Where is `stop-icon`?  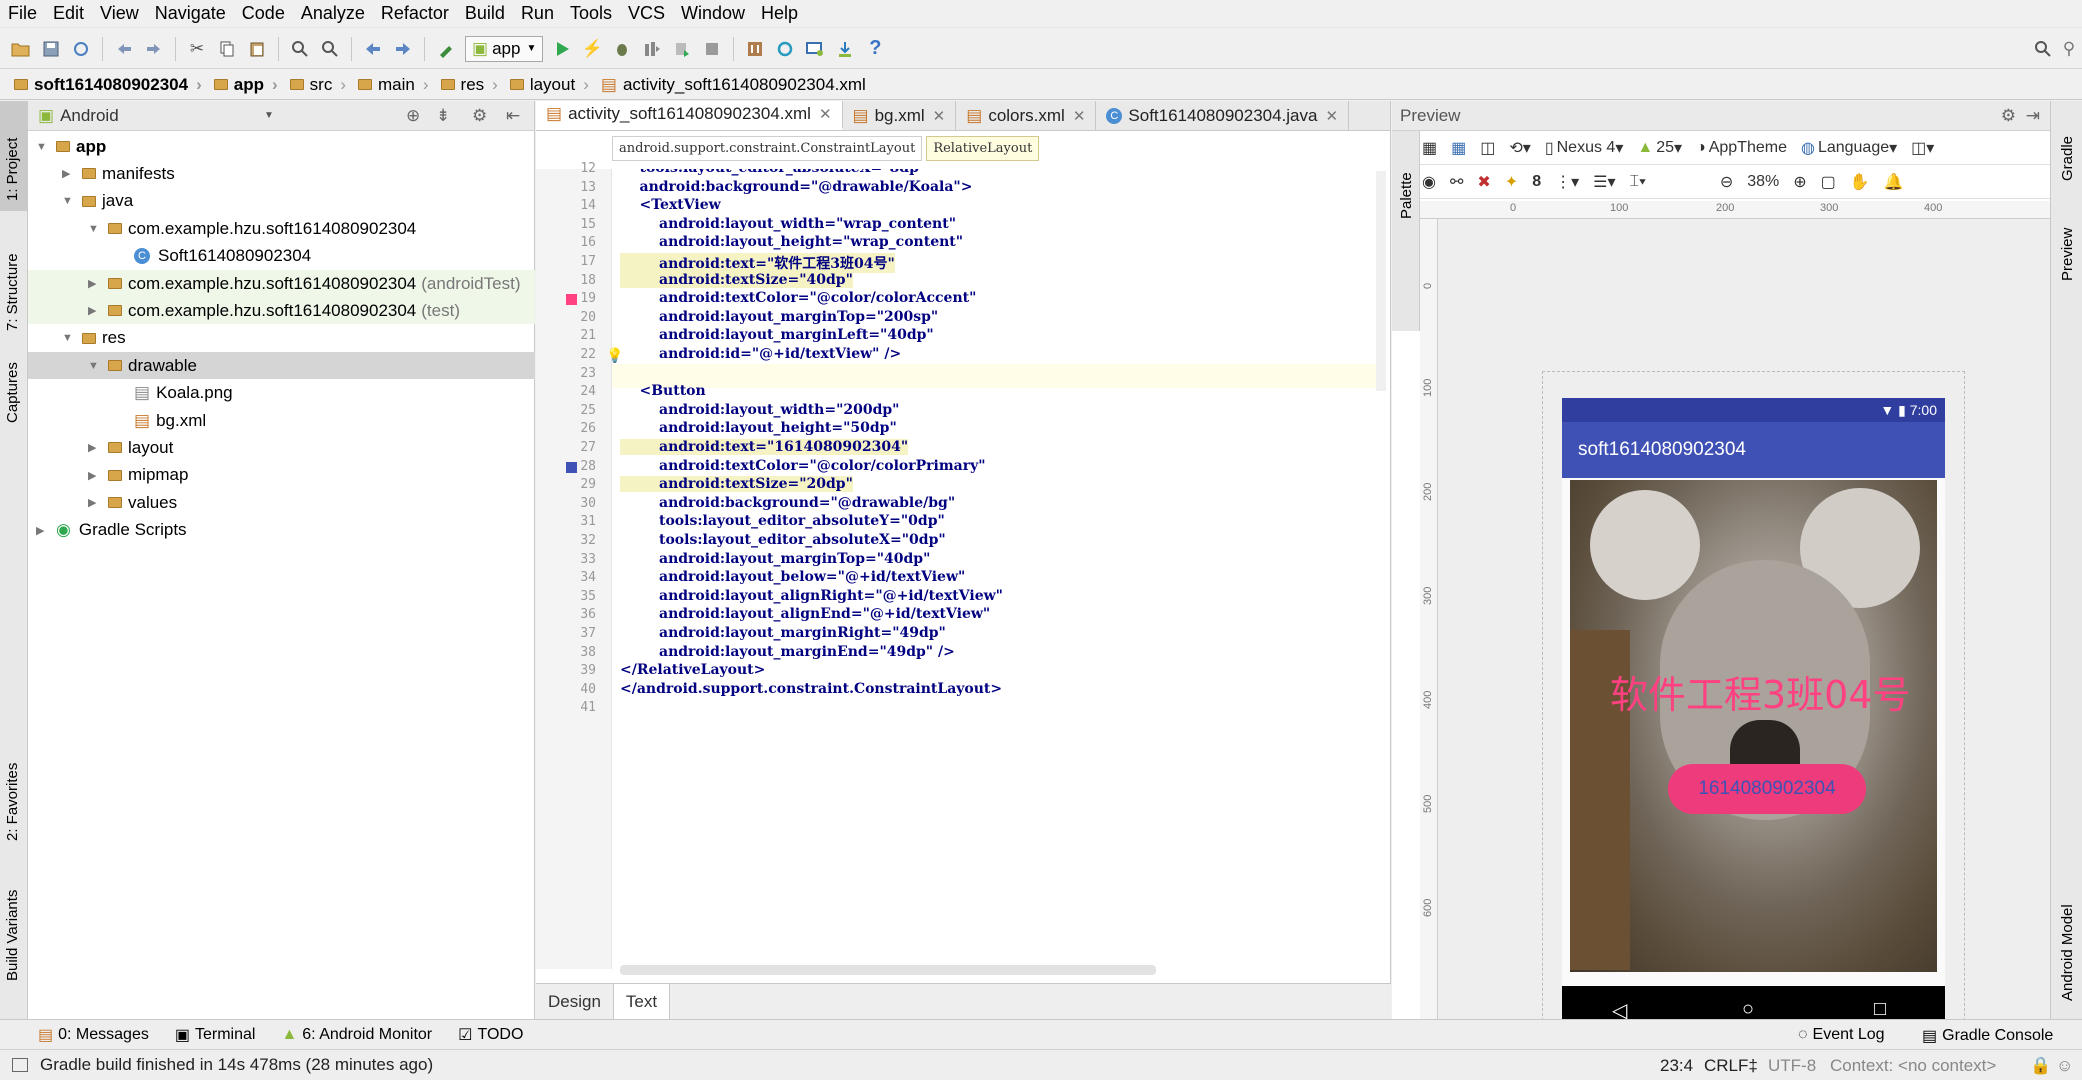
stop-icon is located at coordinates (712, 49).